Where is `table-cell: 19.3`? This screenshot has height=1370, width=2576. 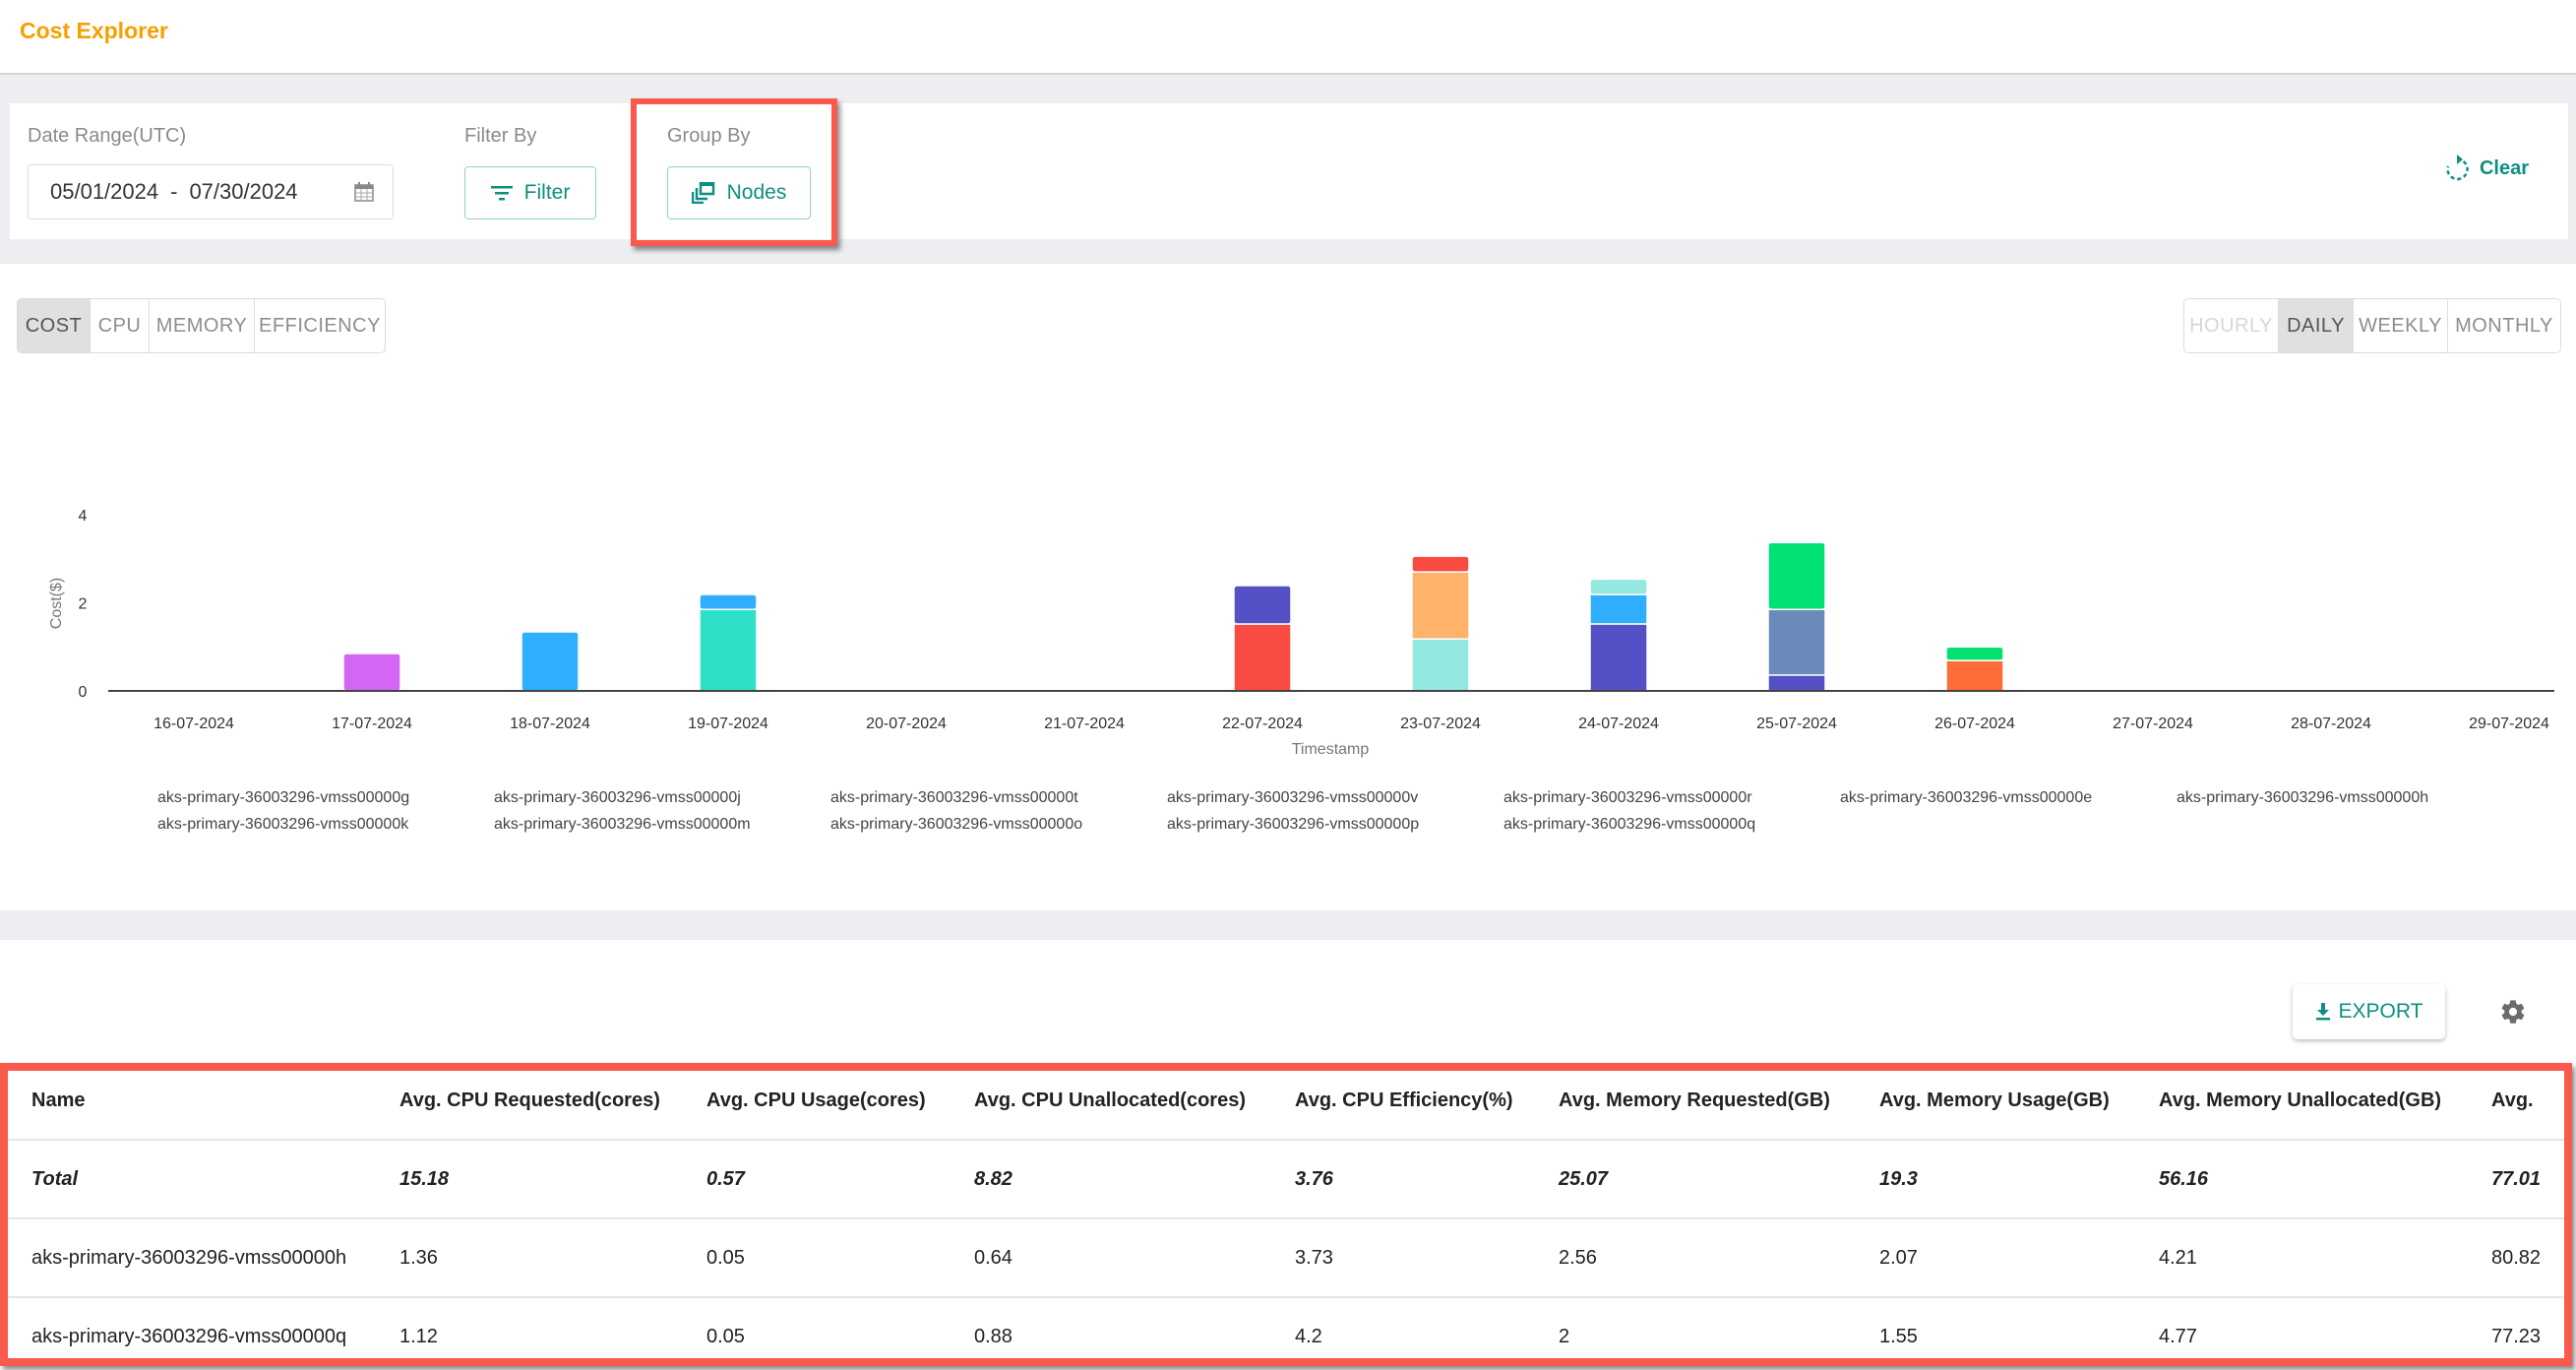 table-cell: 19.3 is located at coordinates (2019, 1179).